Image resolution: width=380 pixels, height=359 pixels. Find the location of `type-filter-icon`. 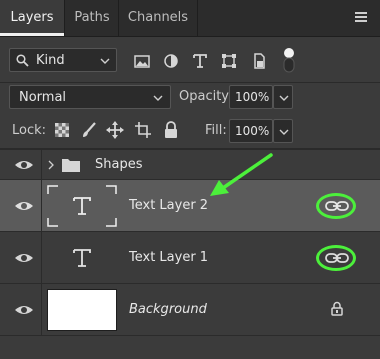

type-filter-icon is located at coordinates (200, 61).